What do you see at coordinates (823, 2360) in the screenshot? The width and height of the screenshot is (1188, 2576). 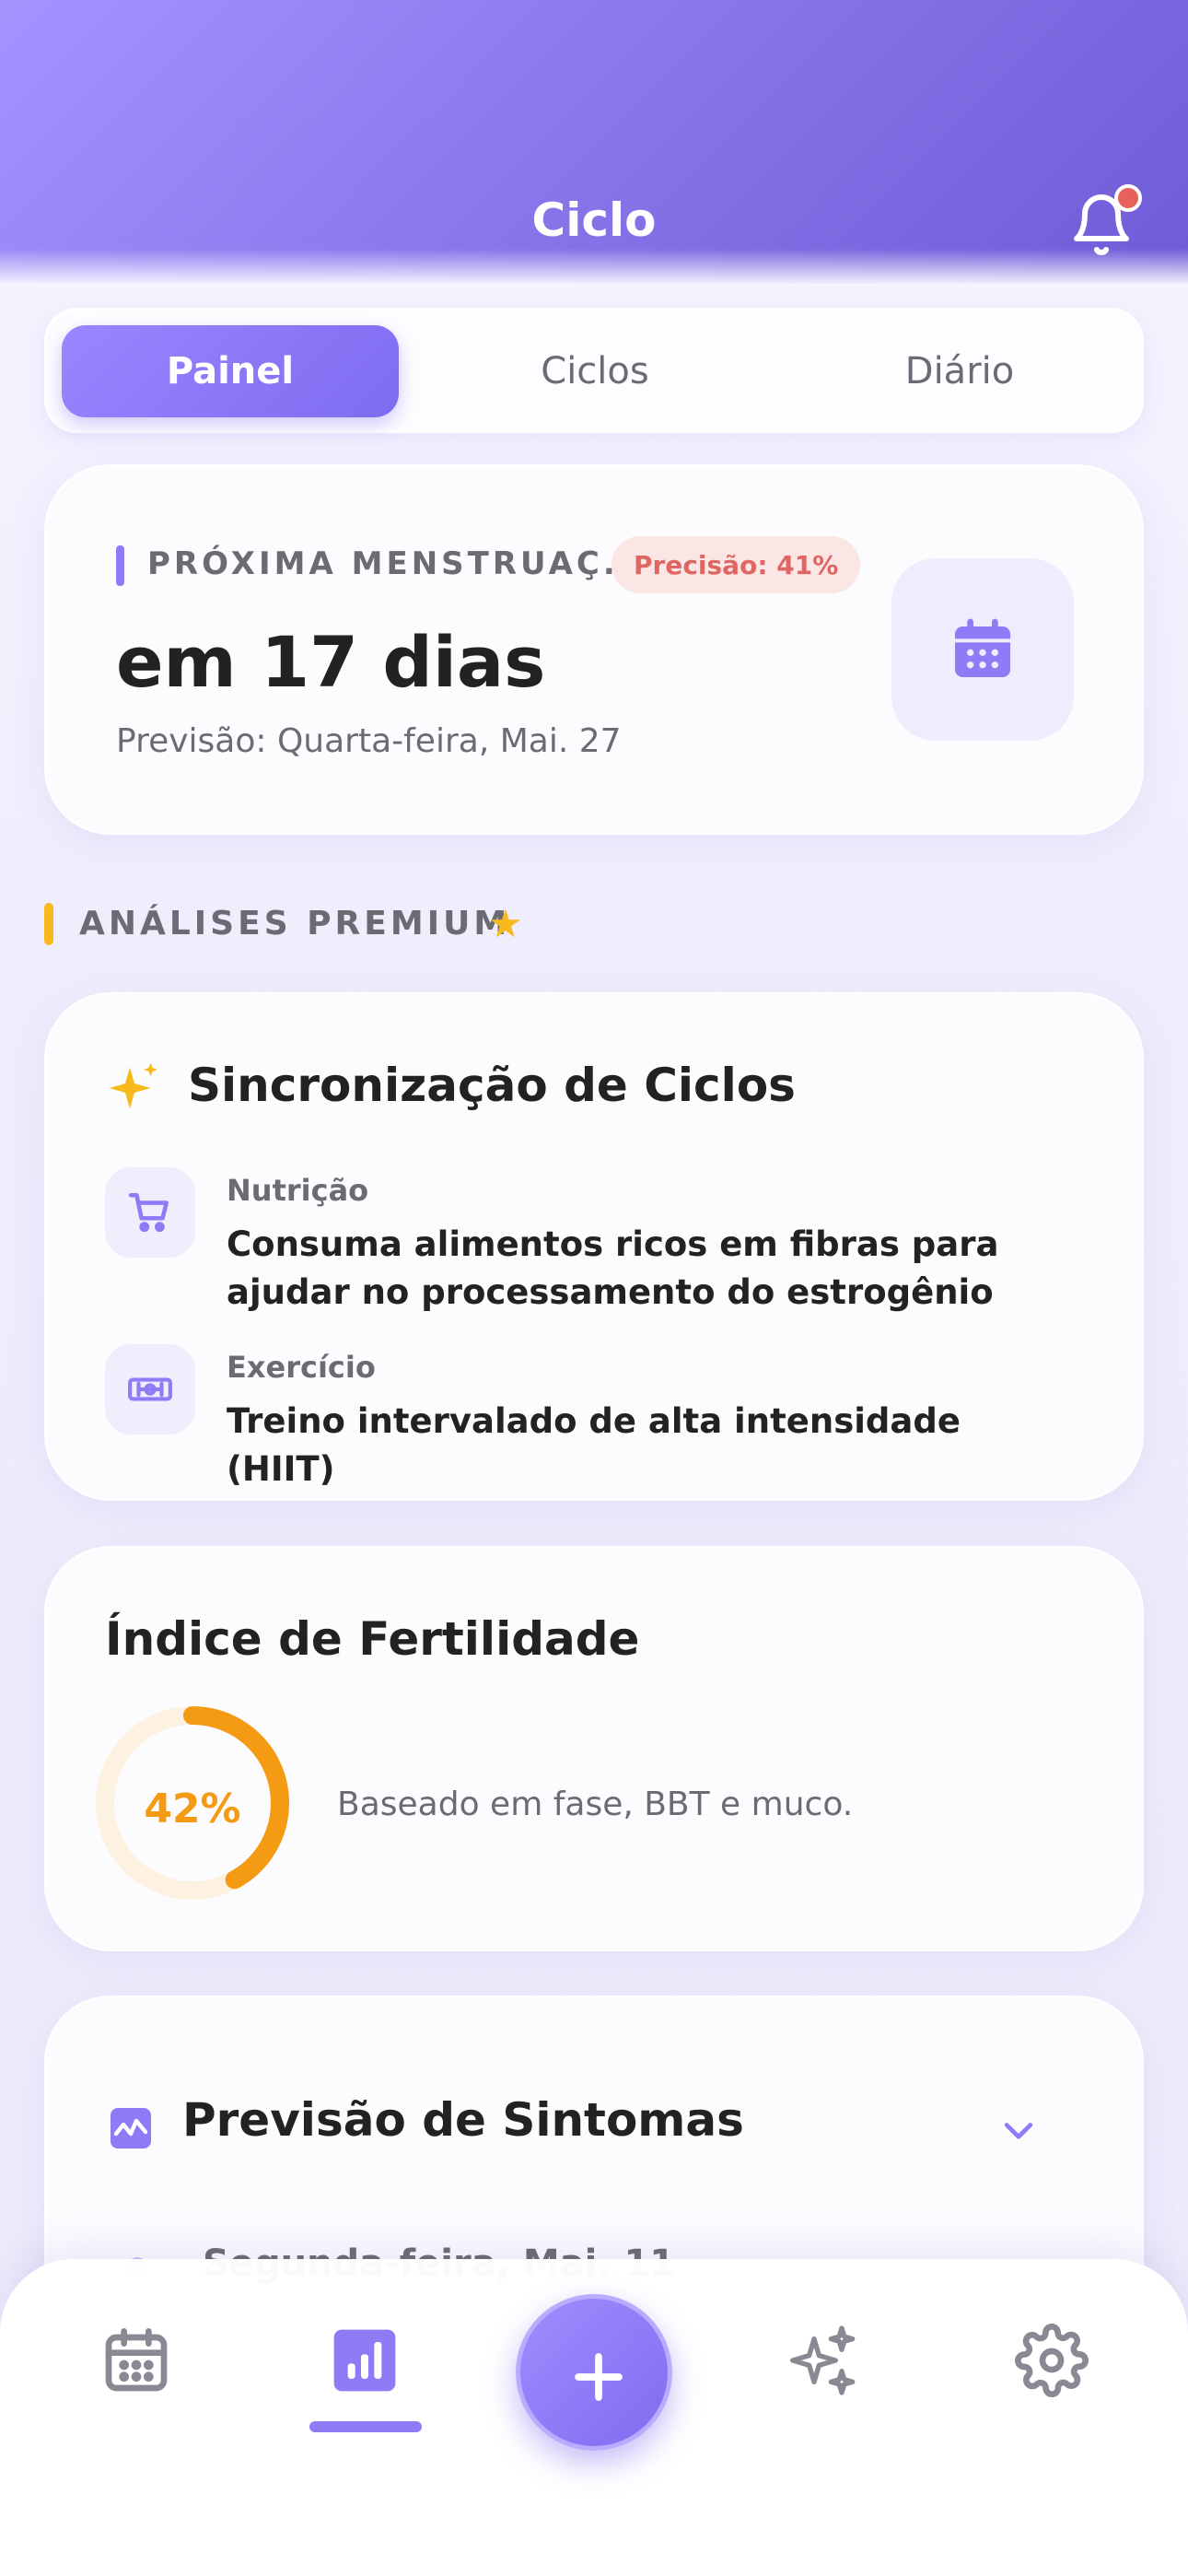 I see `sparkles-icon` at bounding box center [823, 2360].